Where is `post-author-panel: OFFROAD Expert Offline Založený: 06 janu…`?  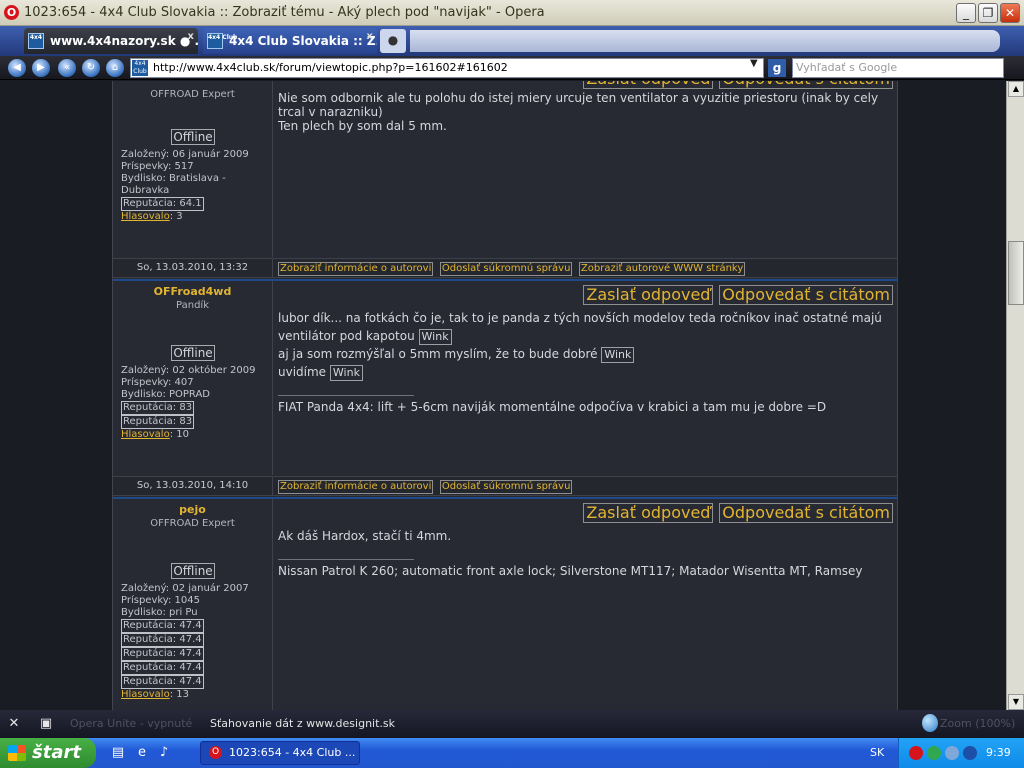 post-author-panel: OFFROAD Expert Offline Založený: 06 janu… is located at coordinates (193, 169).